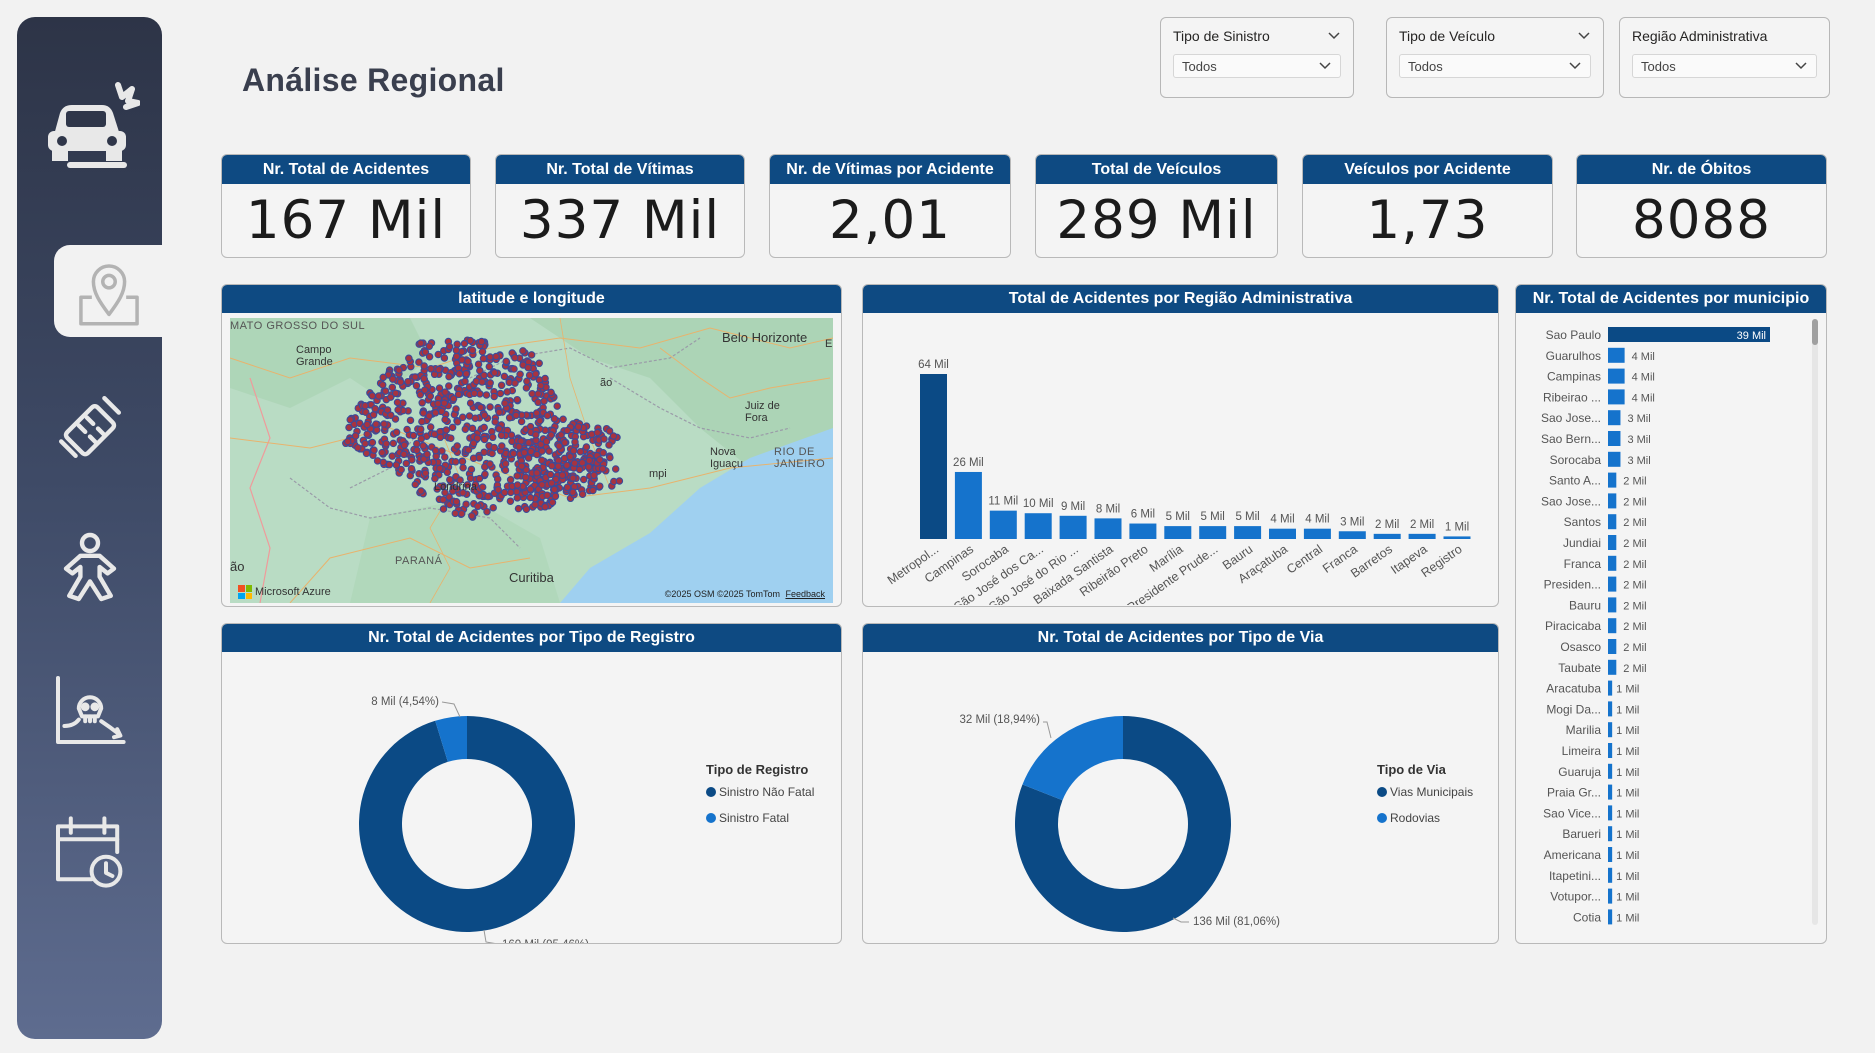 Image resolution: width=1875 pixels, height=1053 pixels. I want to click on nav-person, so click(89, 567).